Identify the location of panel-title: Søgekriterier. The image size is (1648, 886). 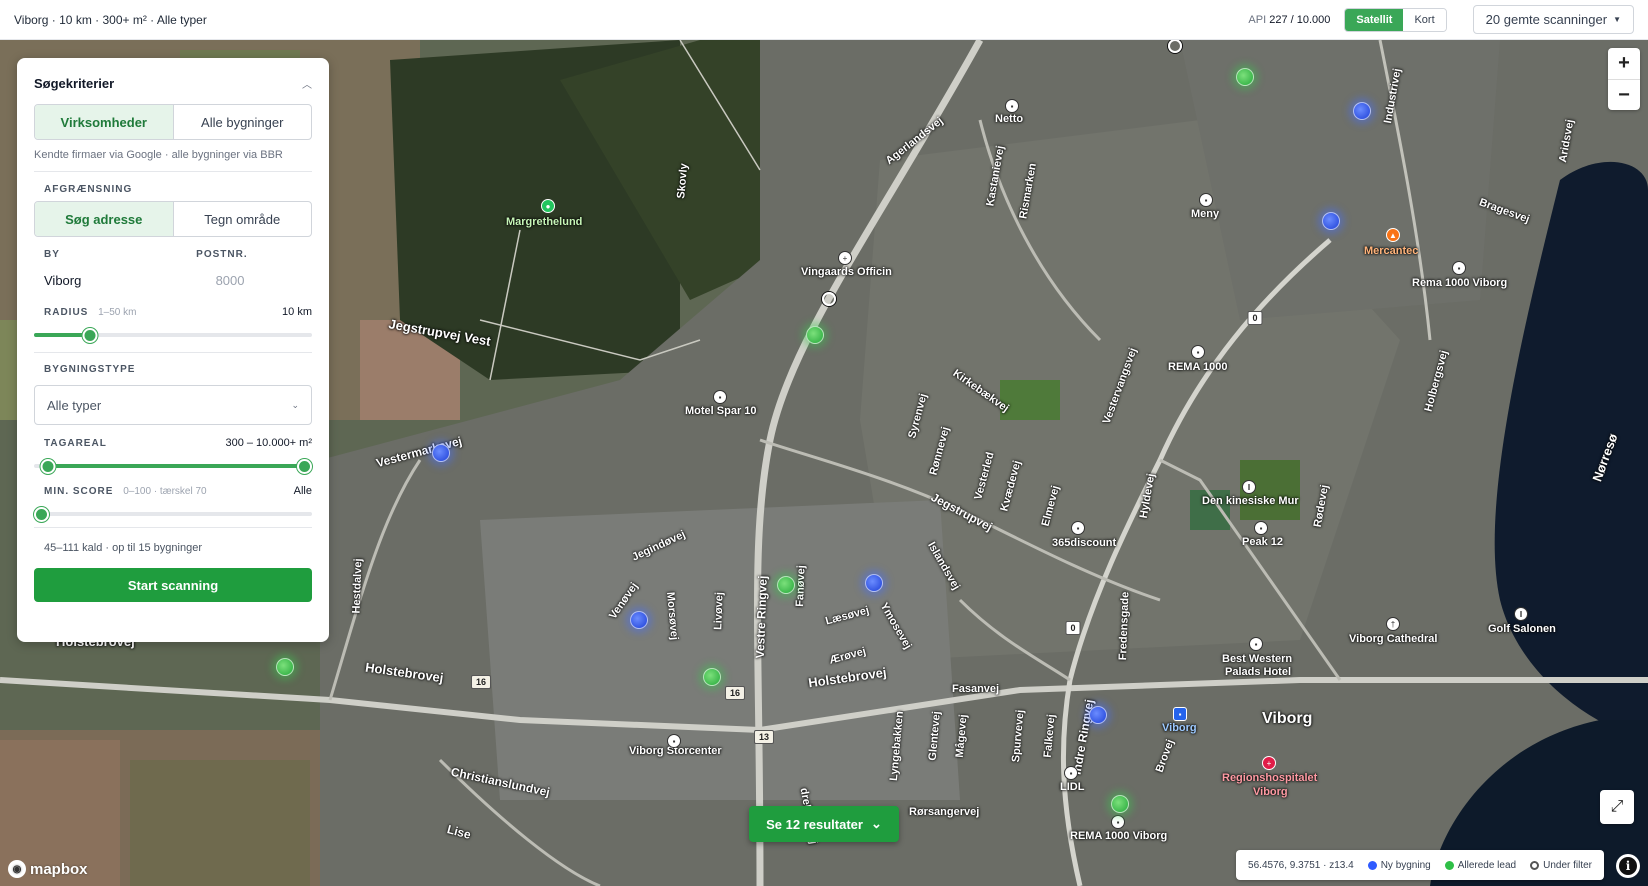
(74, 83).